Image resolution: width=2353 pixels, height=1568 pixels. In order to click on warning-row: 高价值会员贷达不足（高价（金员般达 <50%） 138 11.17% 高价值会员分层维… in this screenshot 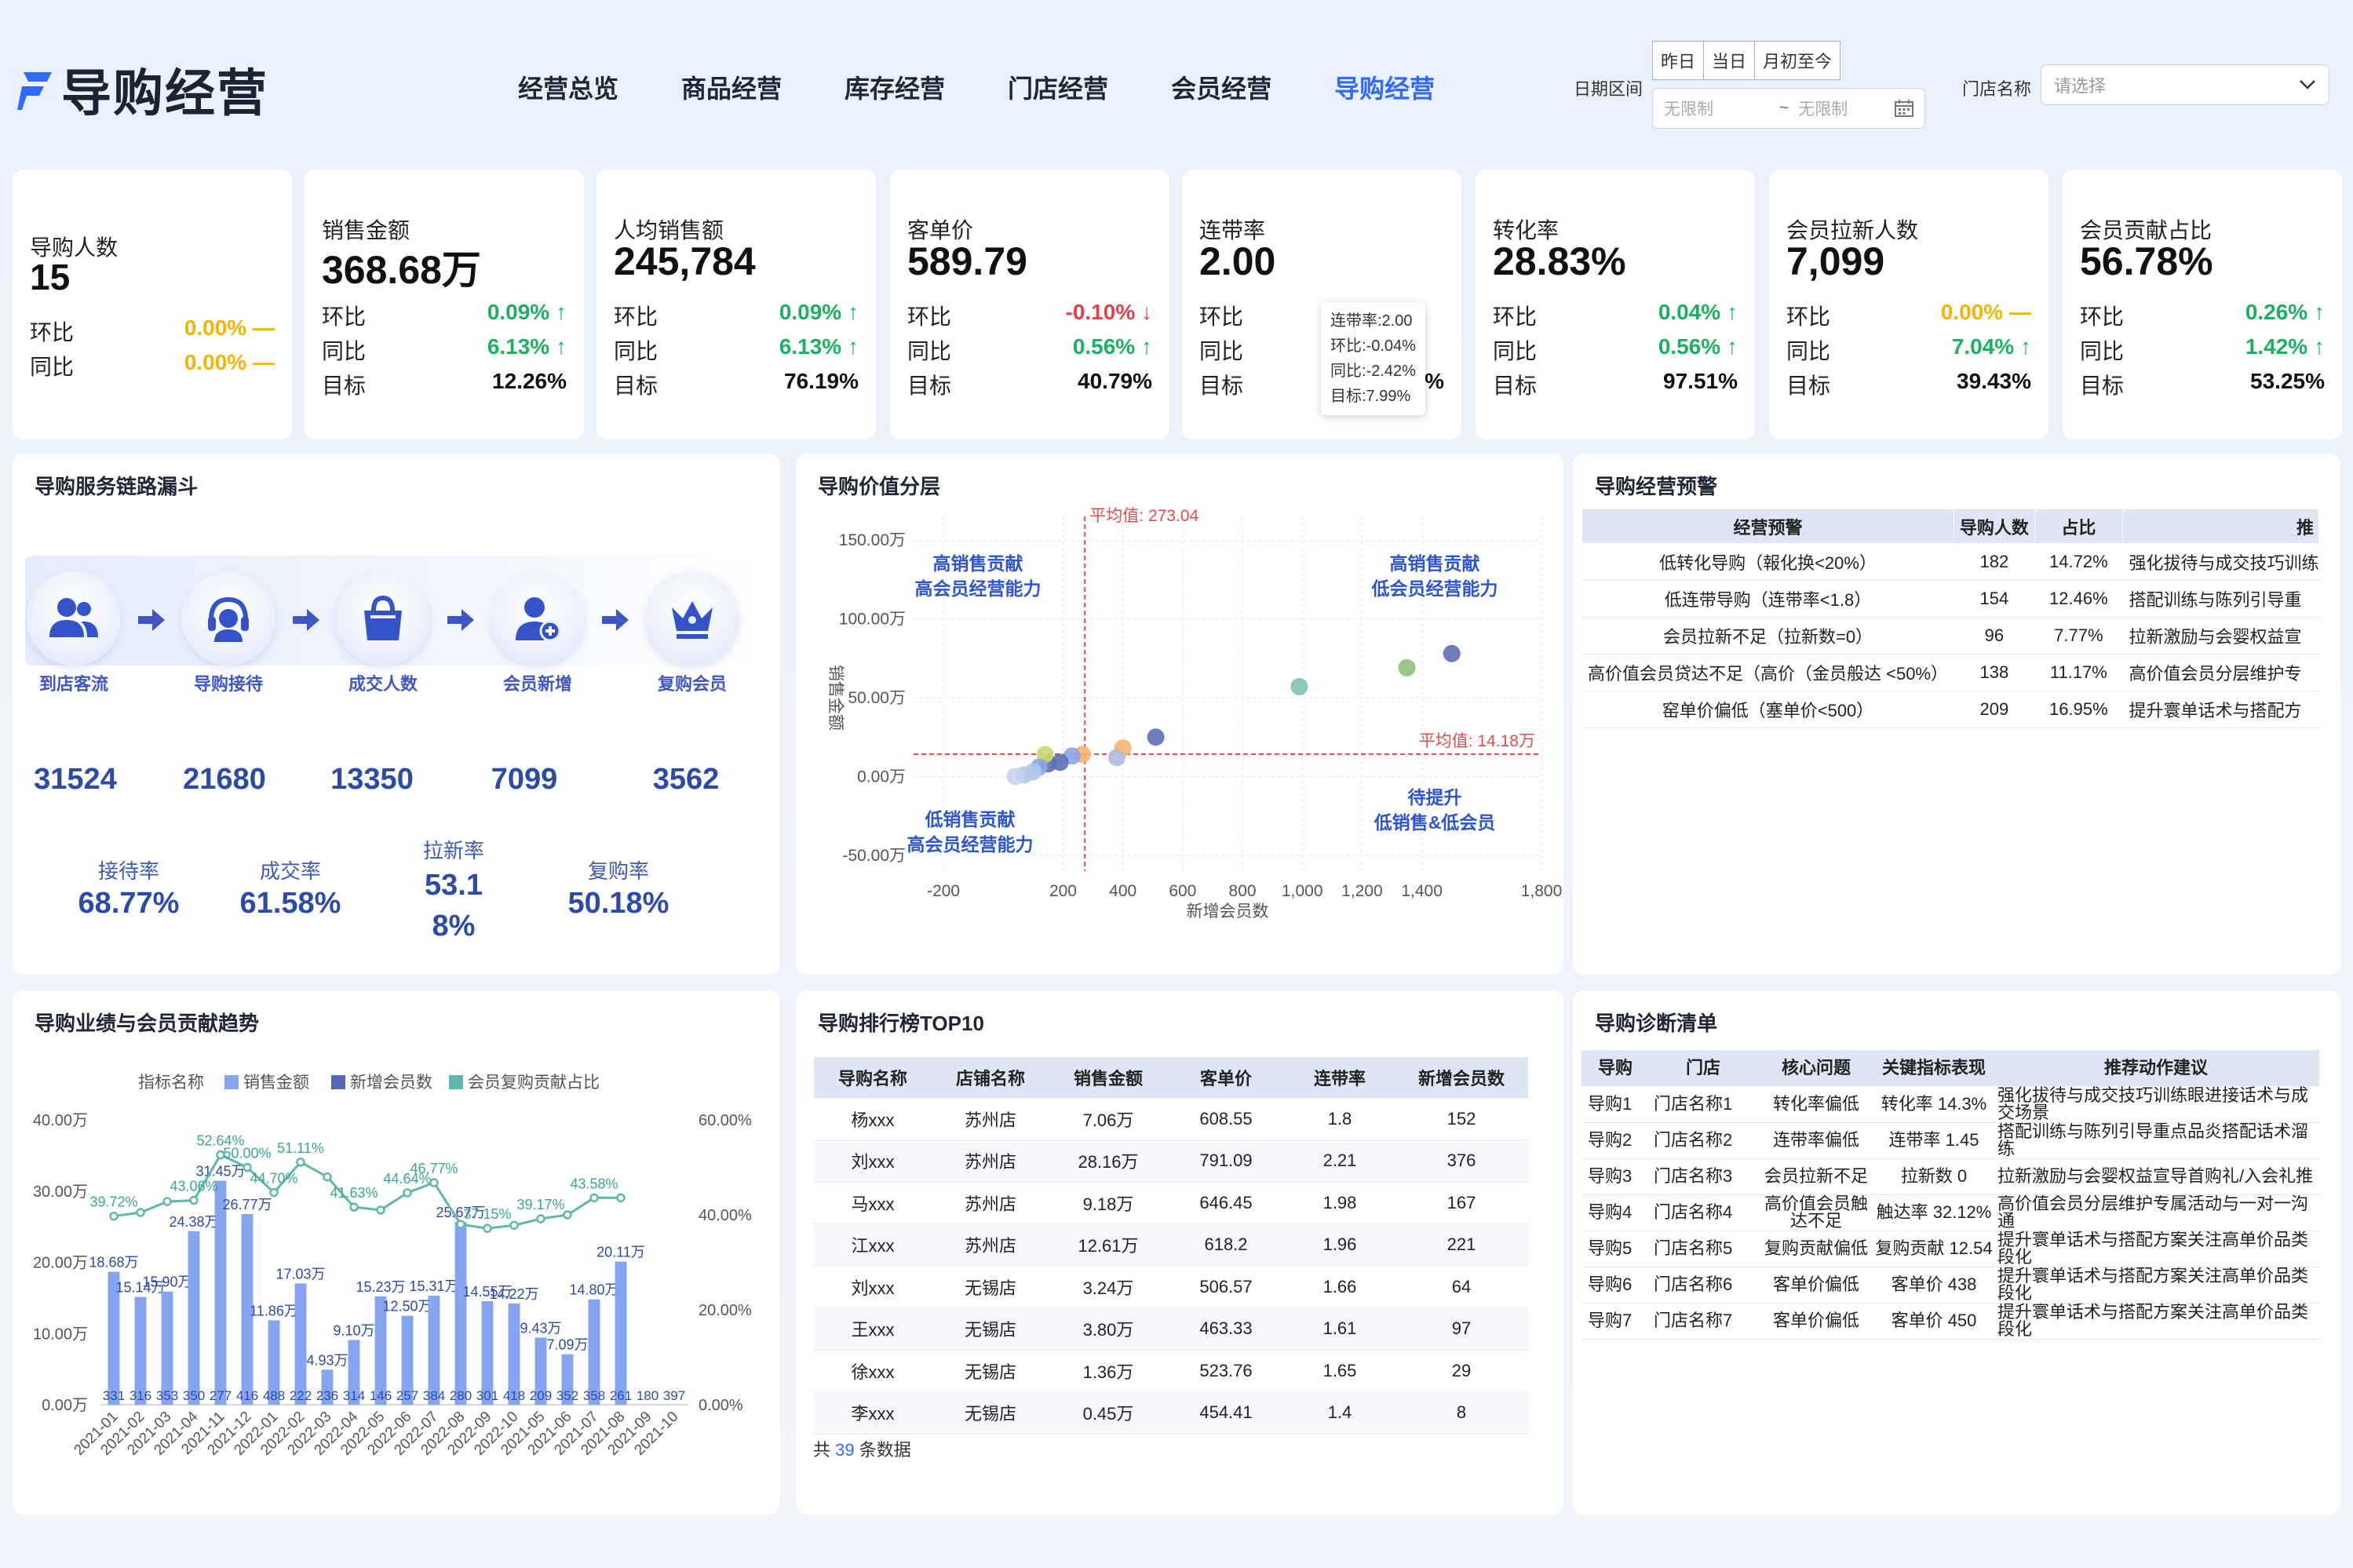, I will do `click(1950, 672)`.